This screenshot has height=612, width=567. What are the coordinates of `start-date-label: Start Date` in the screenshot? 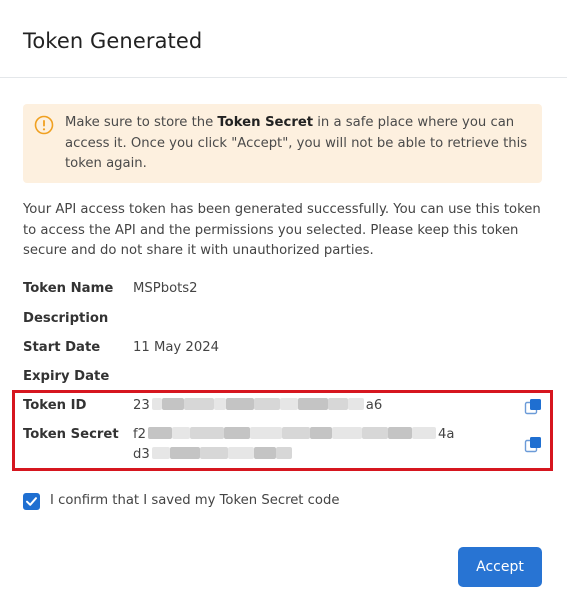 It's located at (62, 347).